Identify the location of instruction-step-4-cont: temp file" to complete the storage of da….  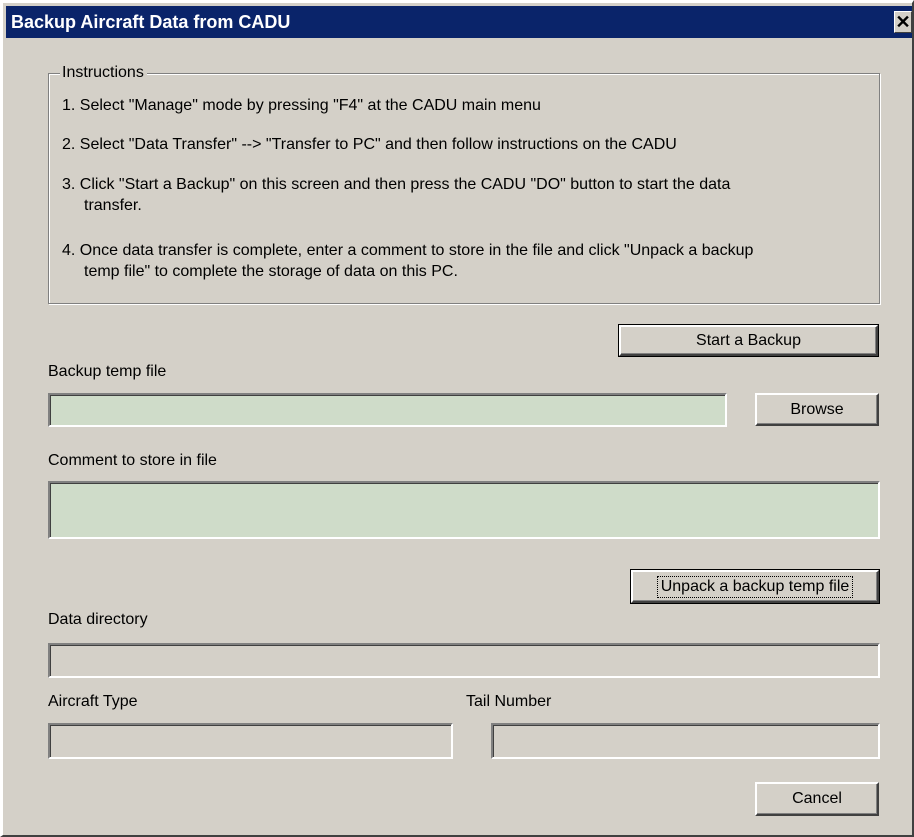
(271, 271).